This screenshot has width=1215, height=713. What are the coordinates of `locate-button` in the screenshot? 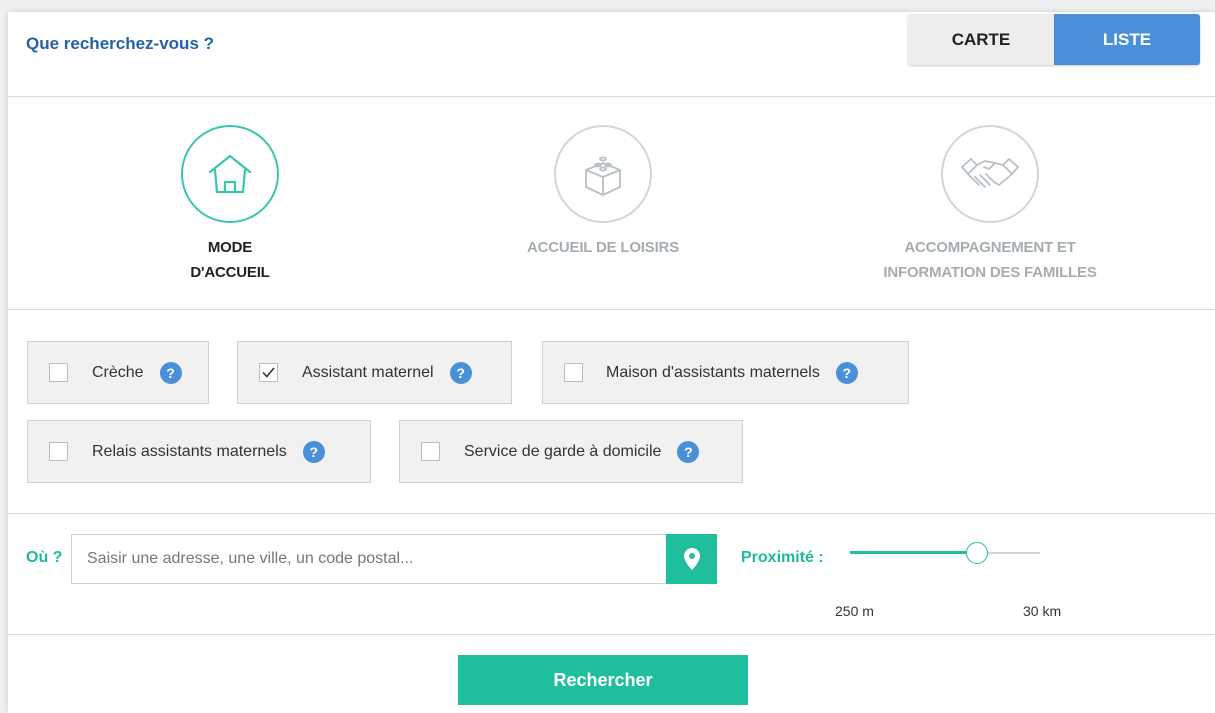 It's located at (691, 559).